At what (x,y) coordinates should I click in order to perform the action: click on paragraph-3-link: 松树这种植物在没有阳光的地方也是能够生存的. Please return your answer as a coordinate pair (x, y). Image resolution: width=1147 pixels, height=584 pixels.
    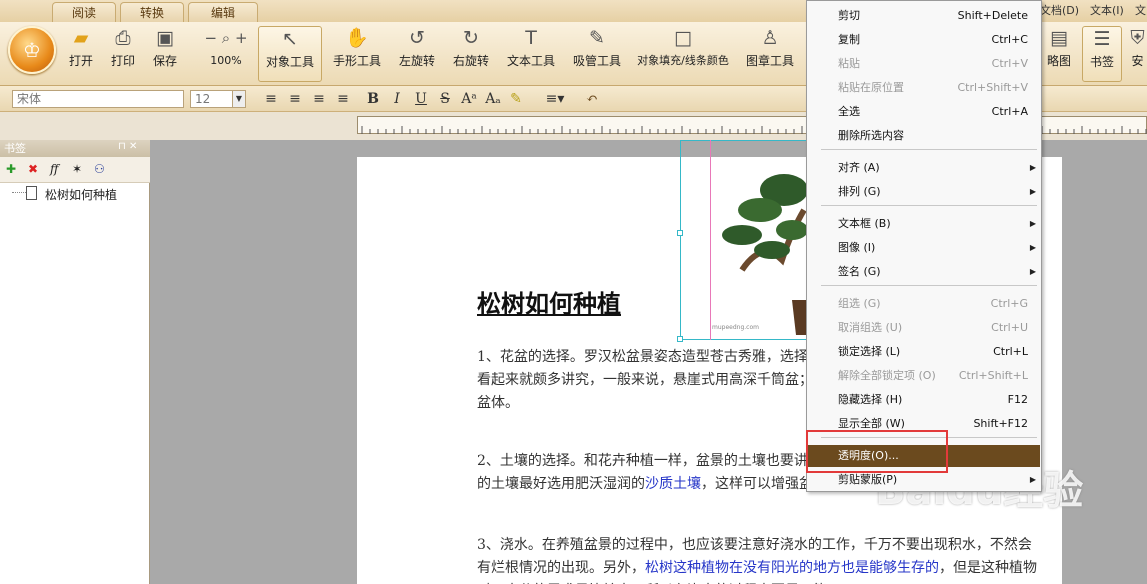
    Looking at the image, I should click on (792, 568).